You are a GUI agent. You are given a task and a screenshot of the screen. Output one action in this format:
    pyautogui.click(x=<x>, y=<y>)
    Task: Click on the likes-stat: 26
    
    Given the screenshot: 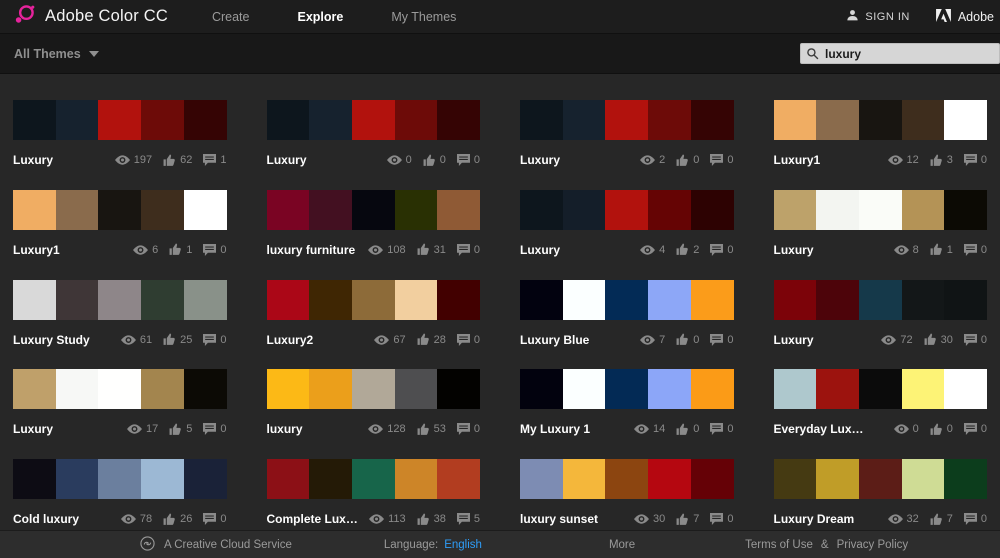 What is the action you would take?
    pyautogui.click(x=177, y=519)
    